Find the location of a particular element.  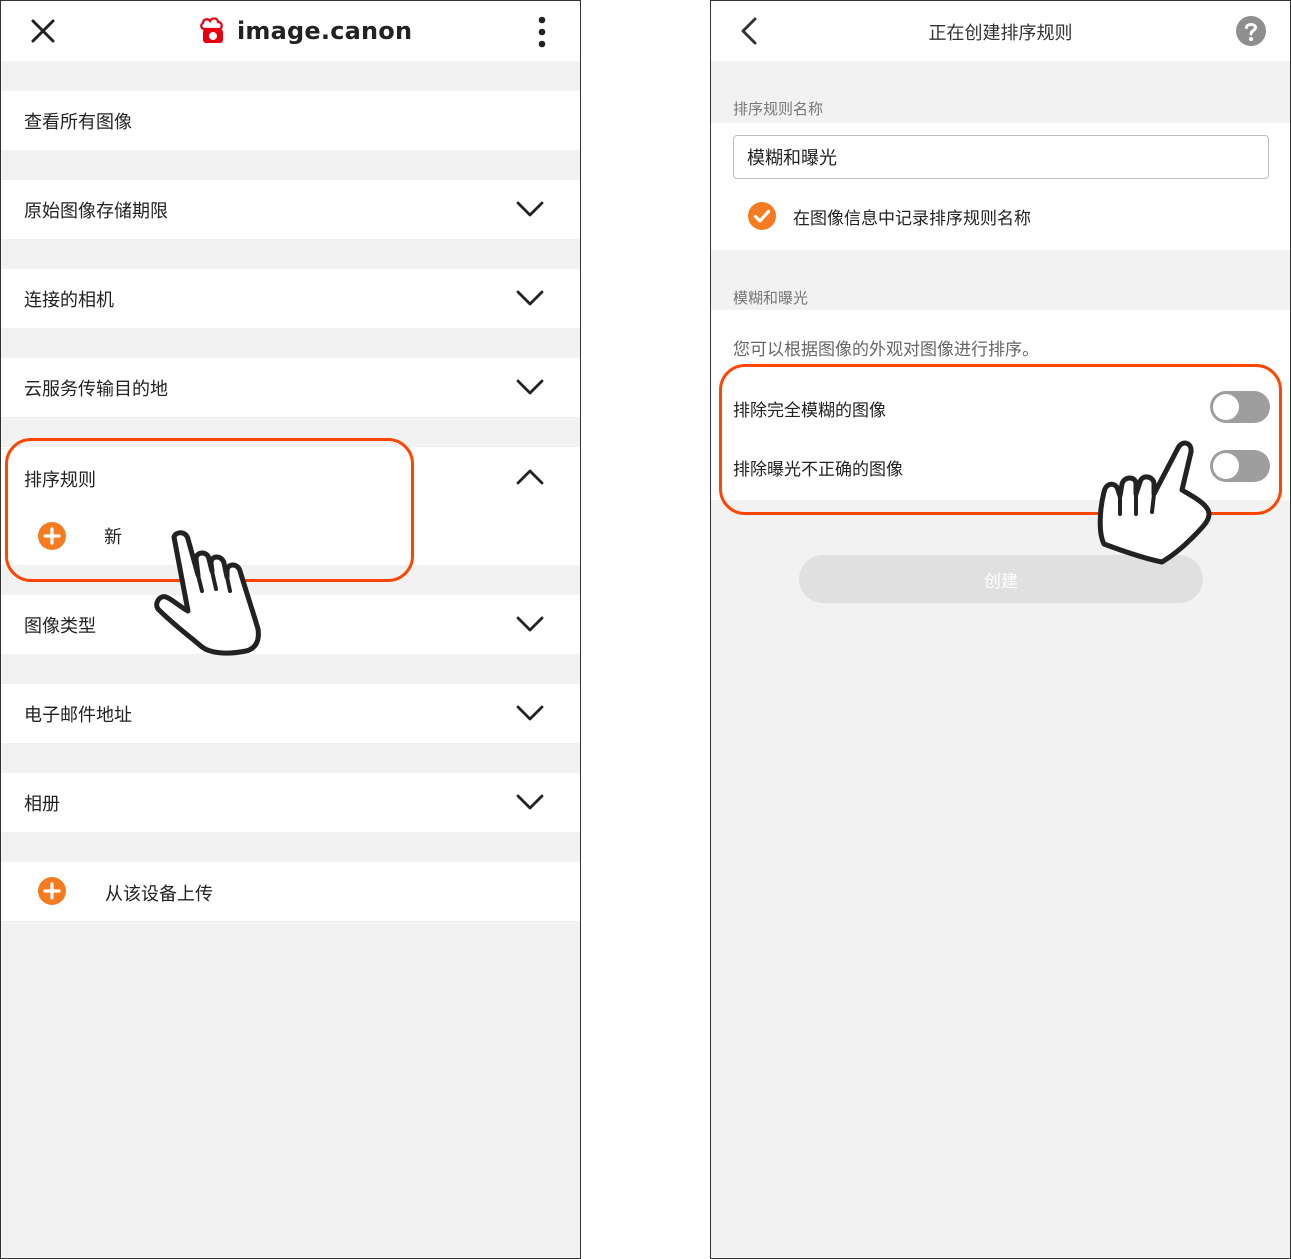

exclude-bad-exposure-toggle is located at coordinates (1240, 466).